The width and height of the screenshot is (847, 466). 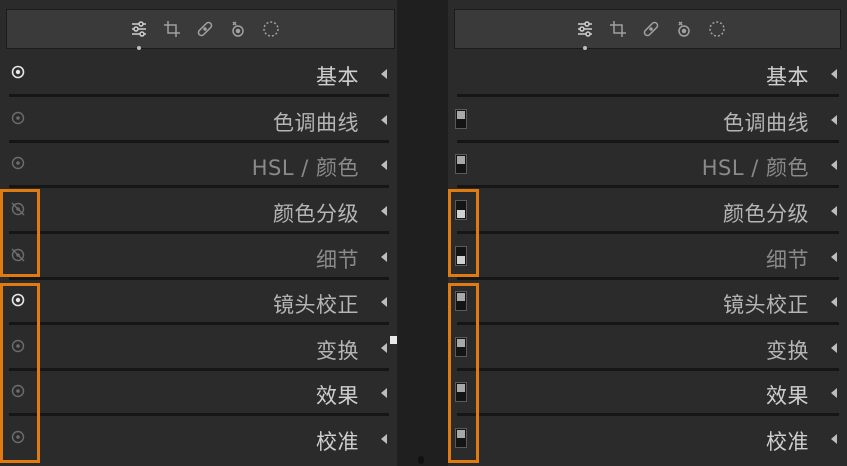 What do you see at coordinates (419, 233) in the screenshot?
I see `panel-gap` at bounding box center [419, 233].